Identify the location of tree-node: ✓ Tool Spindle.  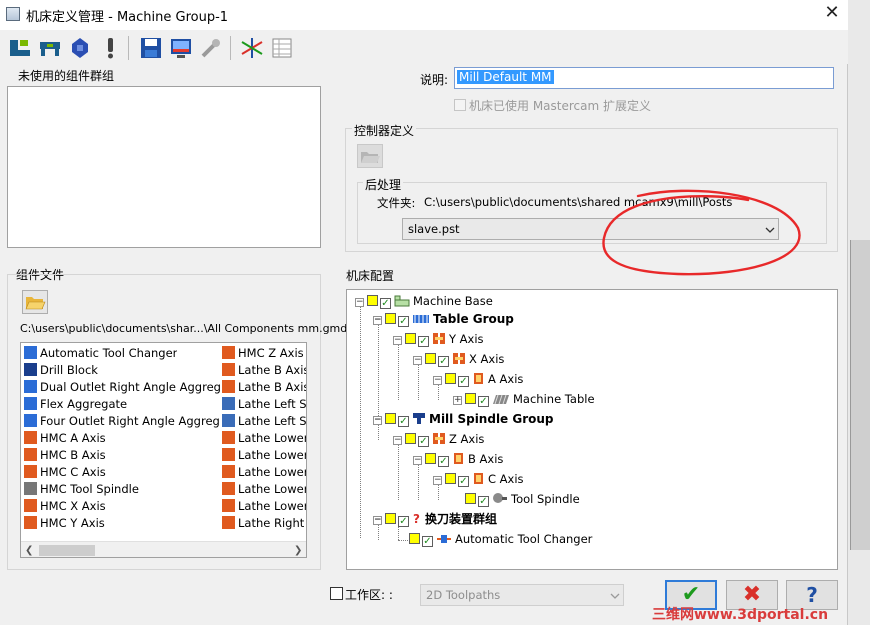
(522, 499).